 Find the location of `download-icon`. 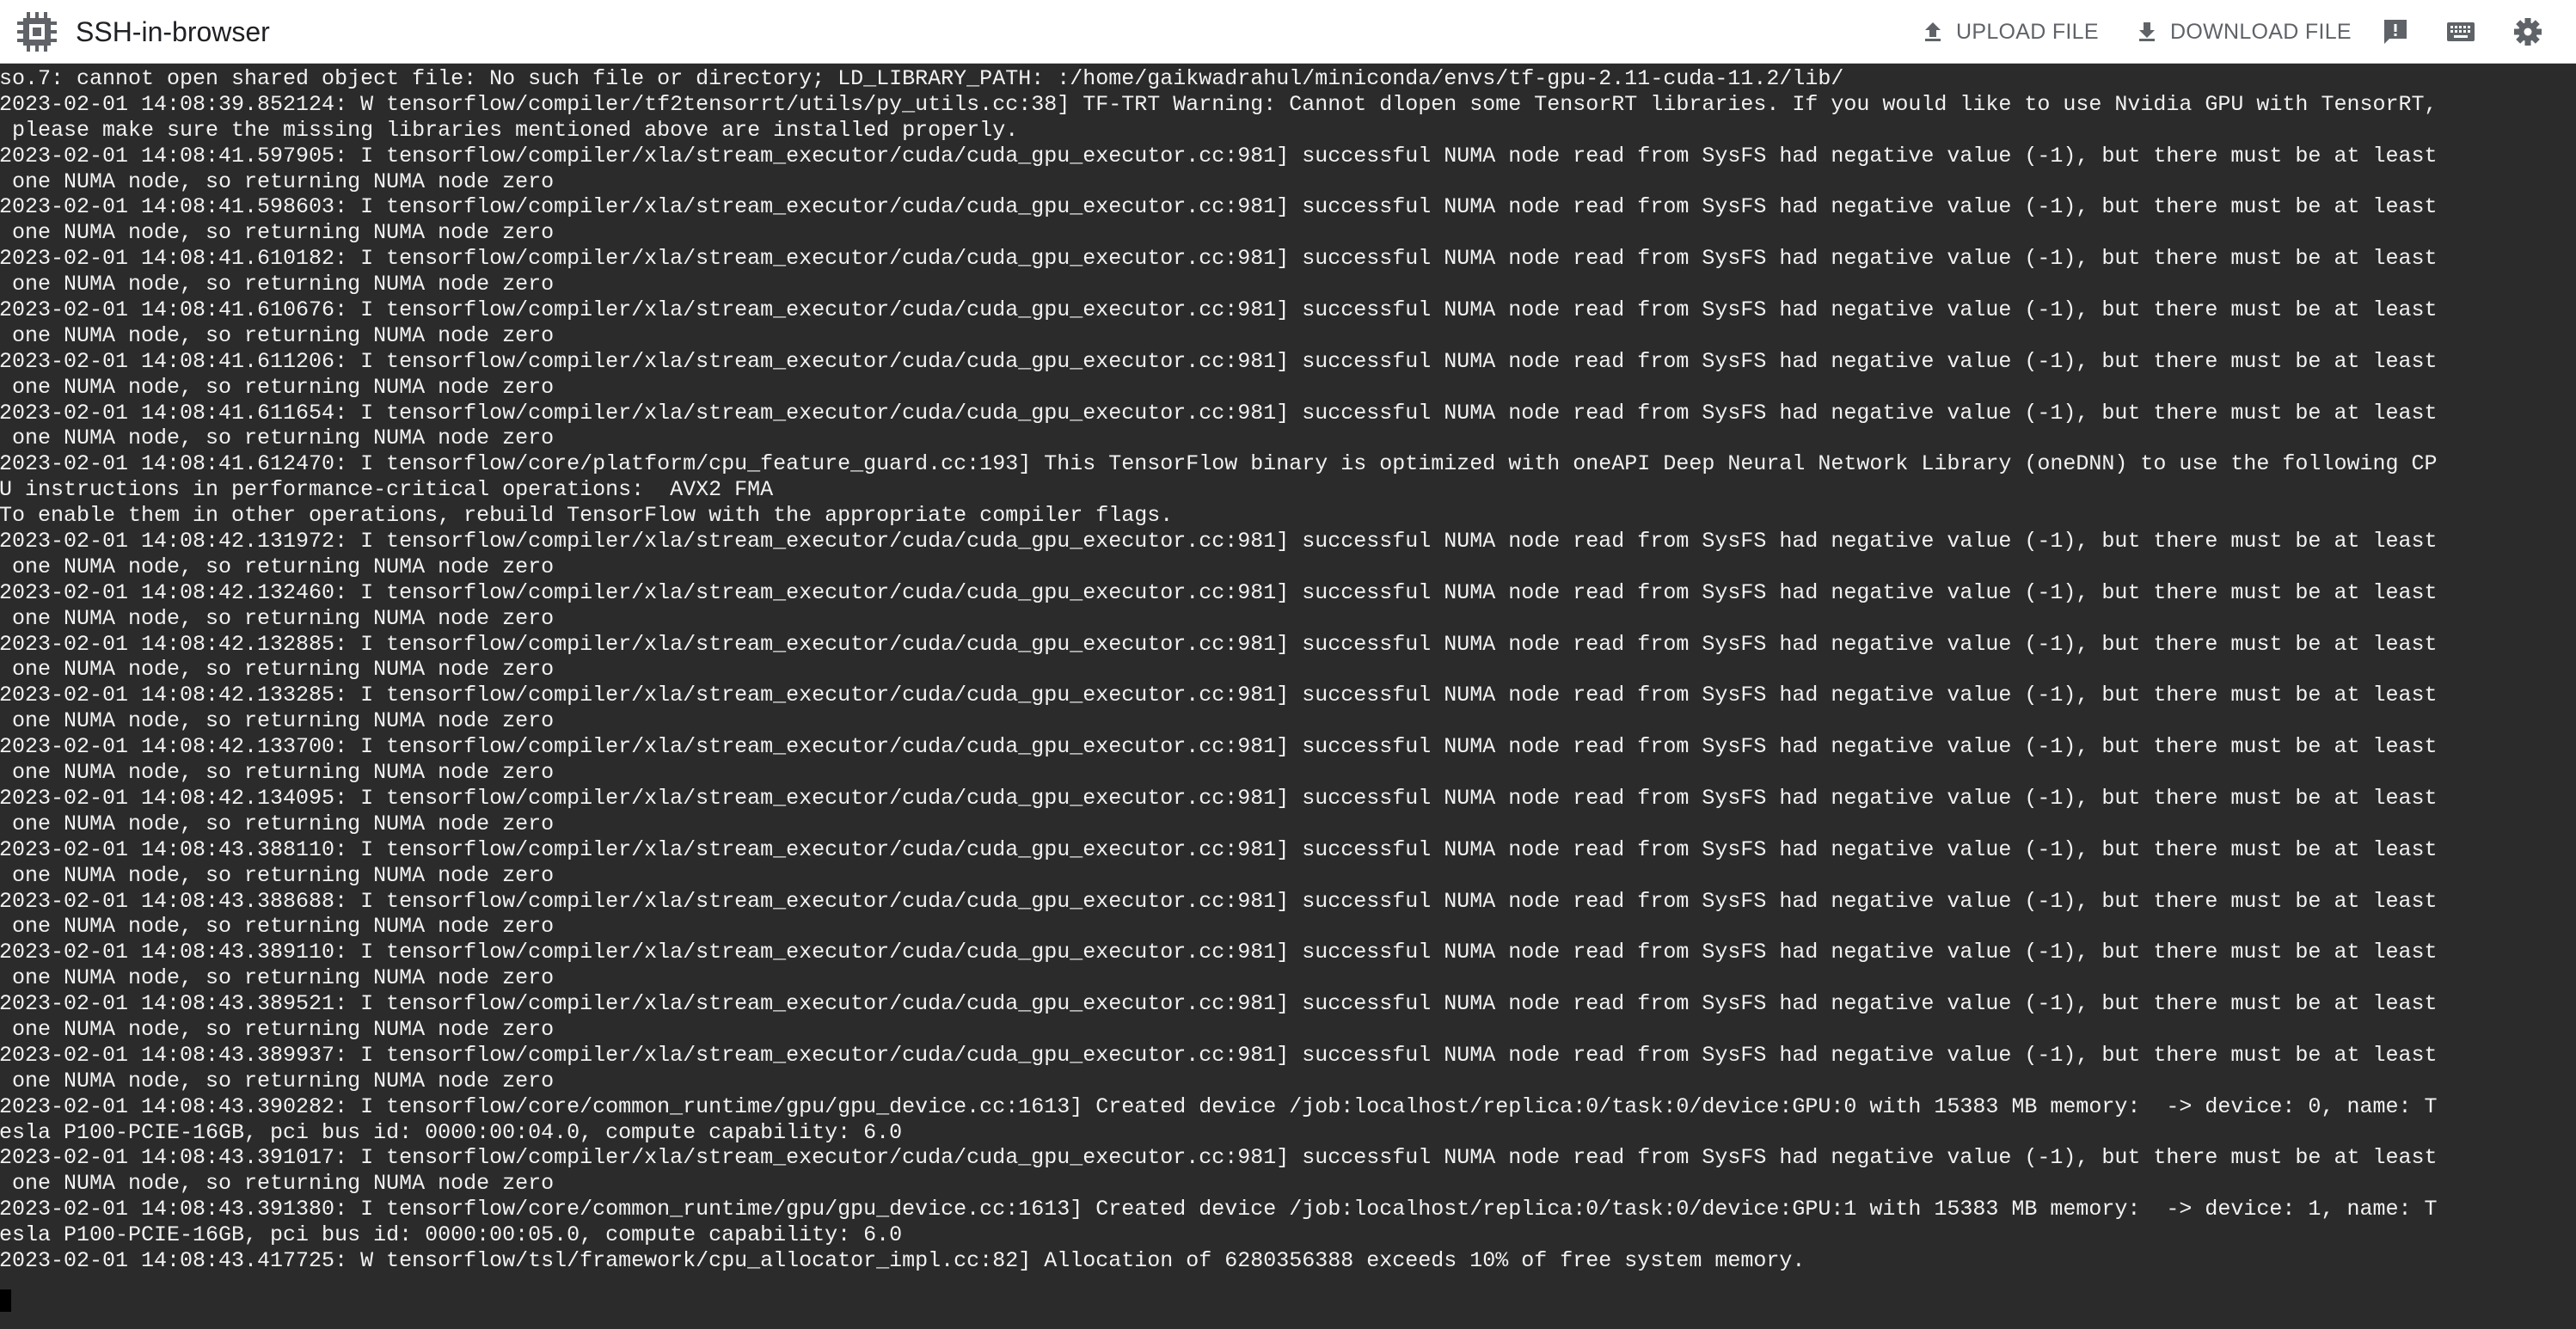

download-icon is located at coordinates (2147, 32).